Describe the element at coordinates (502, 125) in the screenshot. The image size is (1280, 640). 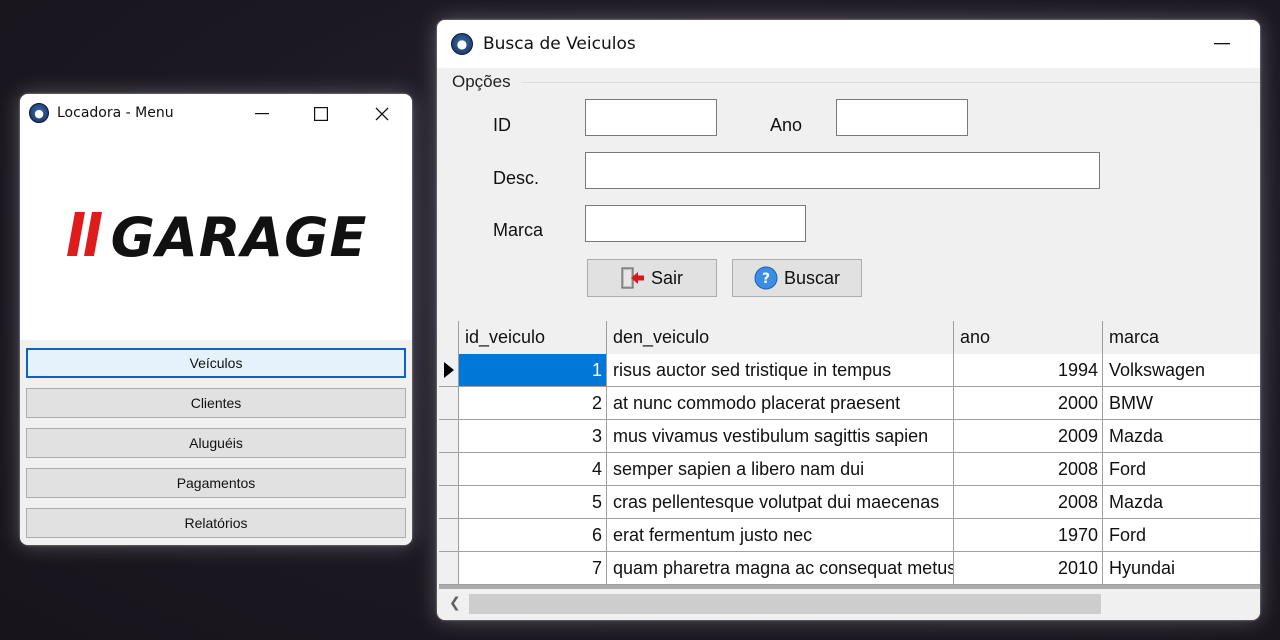
I see `id-label: ID` at that location.